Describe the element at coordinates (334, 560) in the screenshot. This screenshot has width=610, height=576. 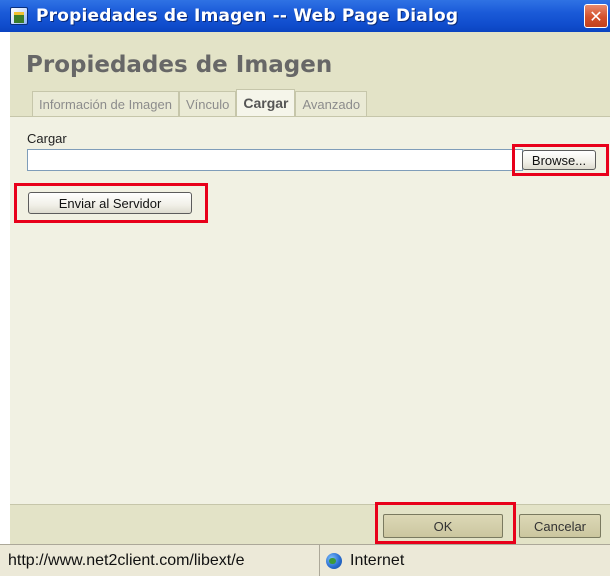
I see `globe-icon` at that location.